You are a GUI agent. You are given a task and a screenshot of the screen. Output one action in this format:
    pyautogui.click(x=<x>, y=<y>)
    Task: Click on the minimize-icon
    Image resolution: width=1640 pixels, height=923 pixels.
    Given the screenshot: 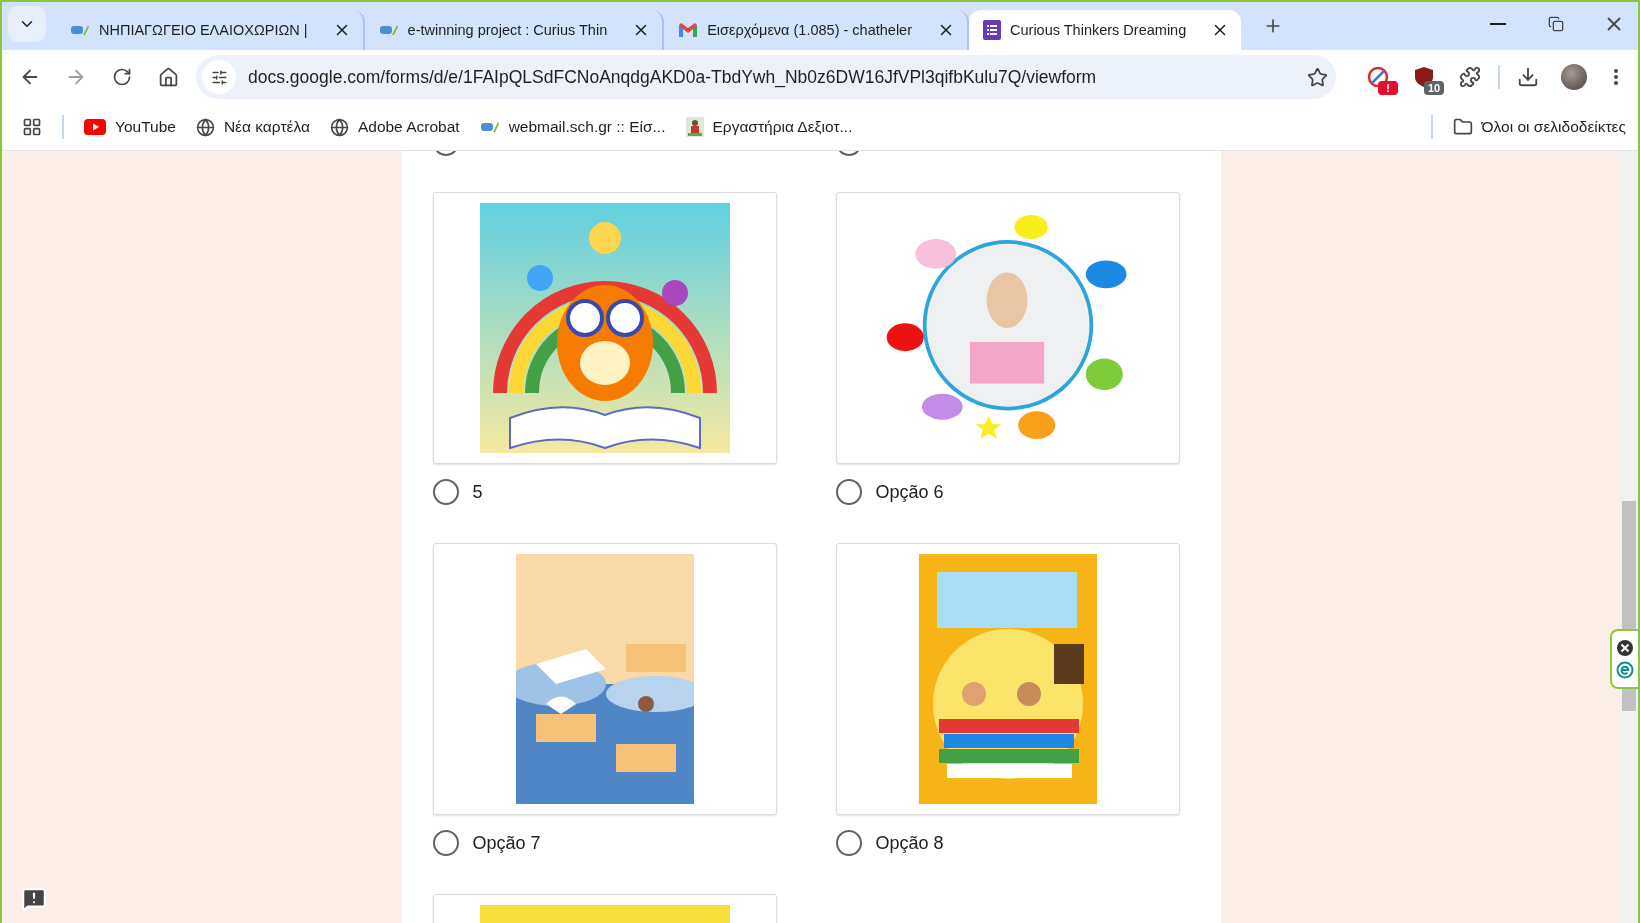 What is the action you would take?
    pyautogui.click(x=1498, y=24)
    